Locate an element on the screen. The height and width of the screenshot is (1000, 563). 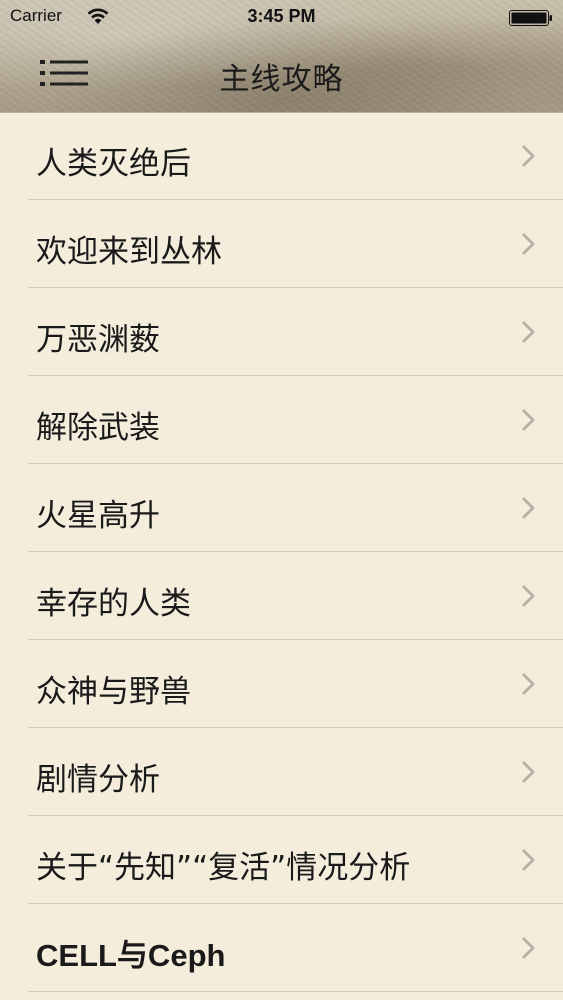
list-item: 幸存的人类 is located at coordinates (281, 596).